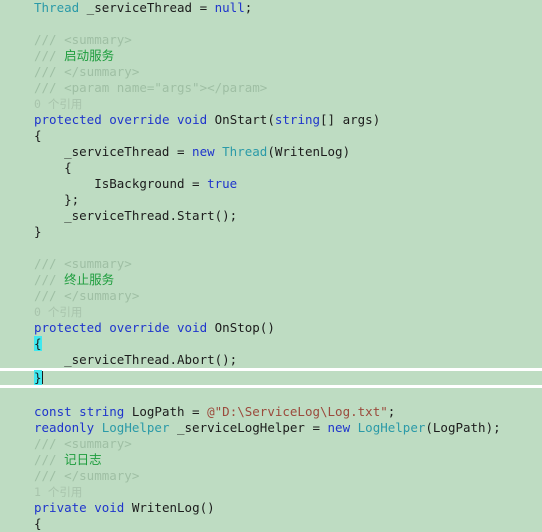 The image size is (542, 532). I want to click on token-brace-close: }, so click(38, 231).